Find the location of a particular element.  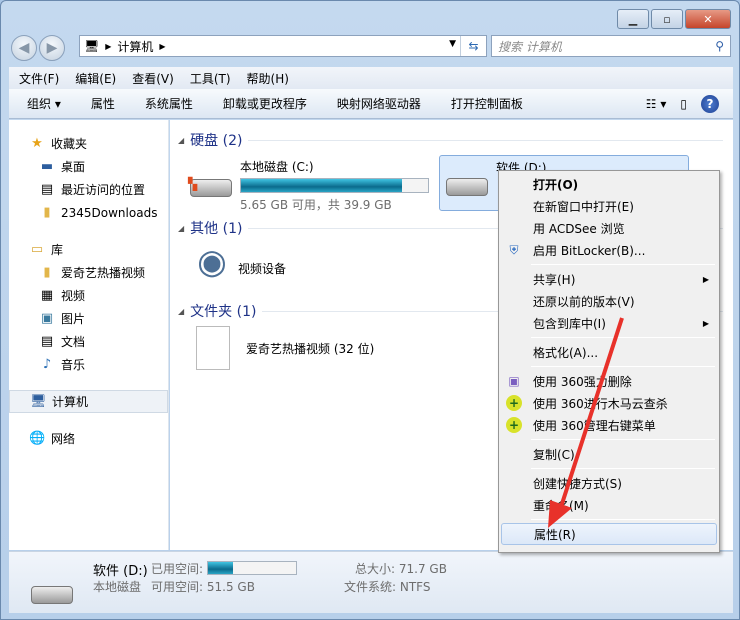

annotation-arrow is located at coordinates (586, 422).